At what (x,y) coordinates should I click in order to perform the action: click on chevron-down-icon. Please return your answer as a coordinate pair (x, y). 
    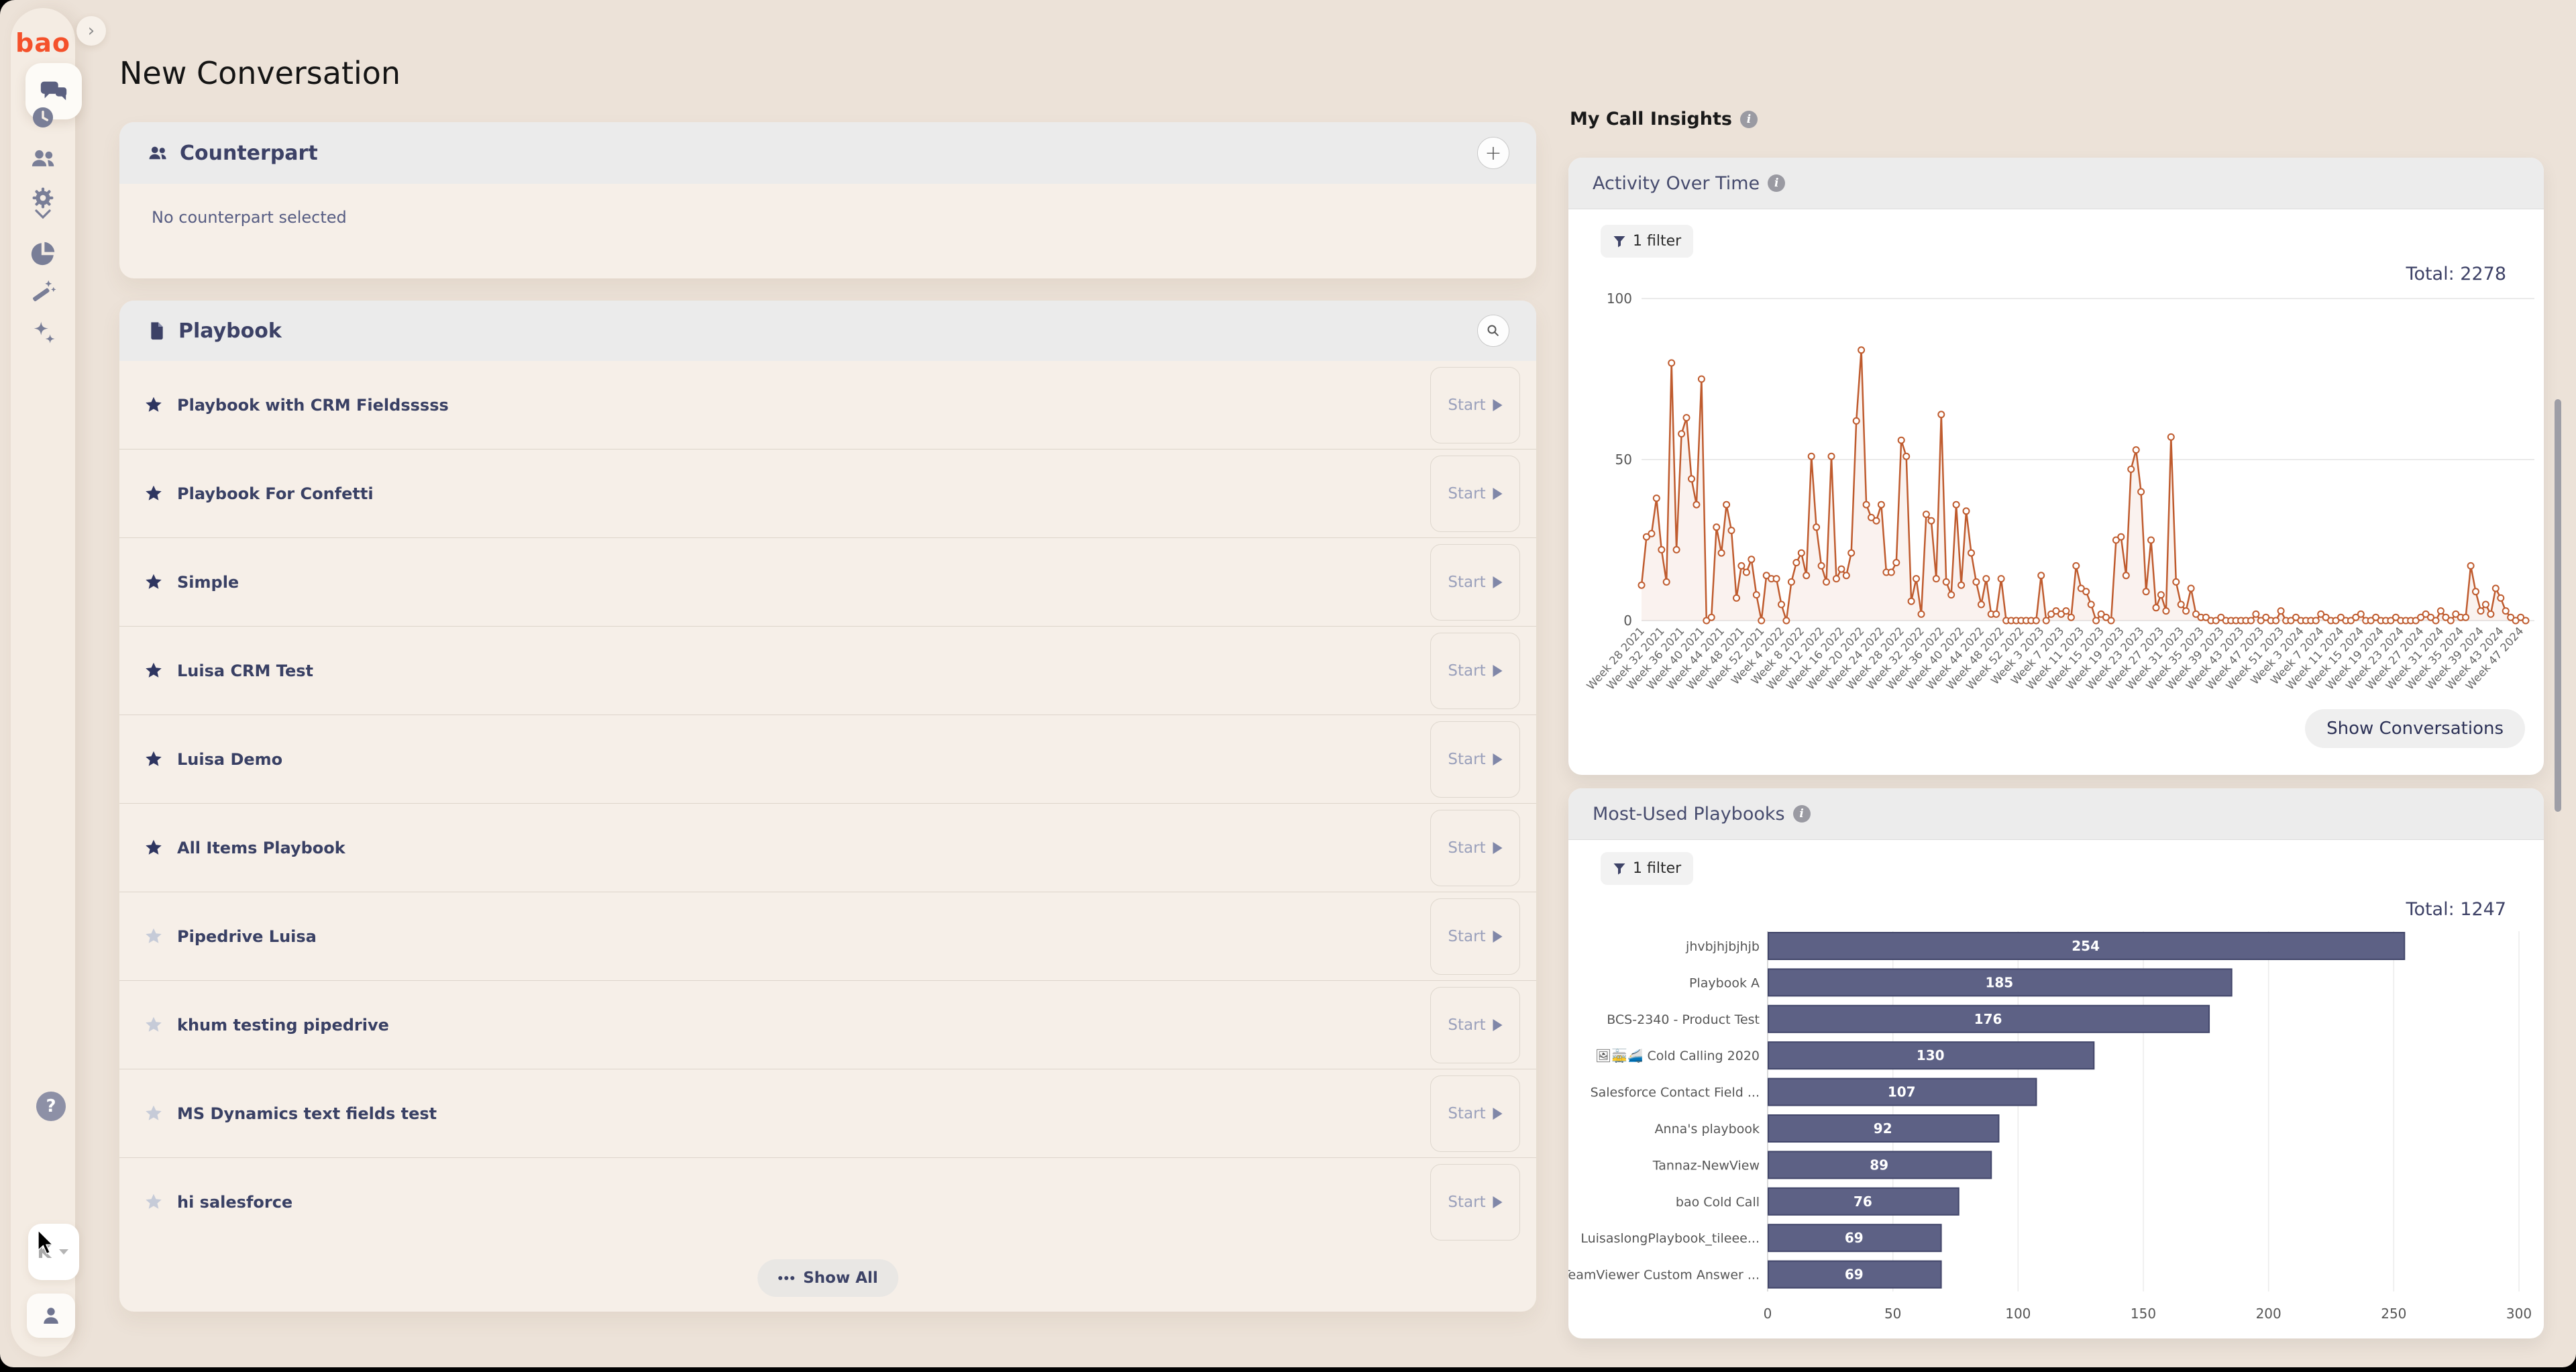
    Looking at the image, I should click on (43, 214).